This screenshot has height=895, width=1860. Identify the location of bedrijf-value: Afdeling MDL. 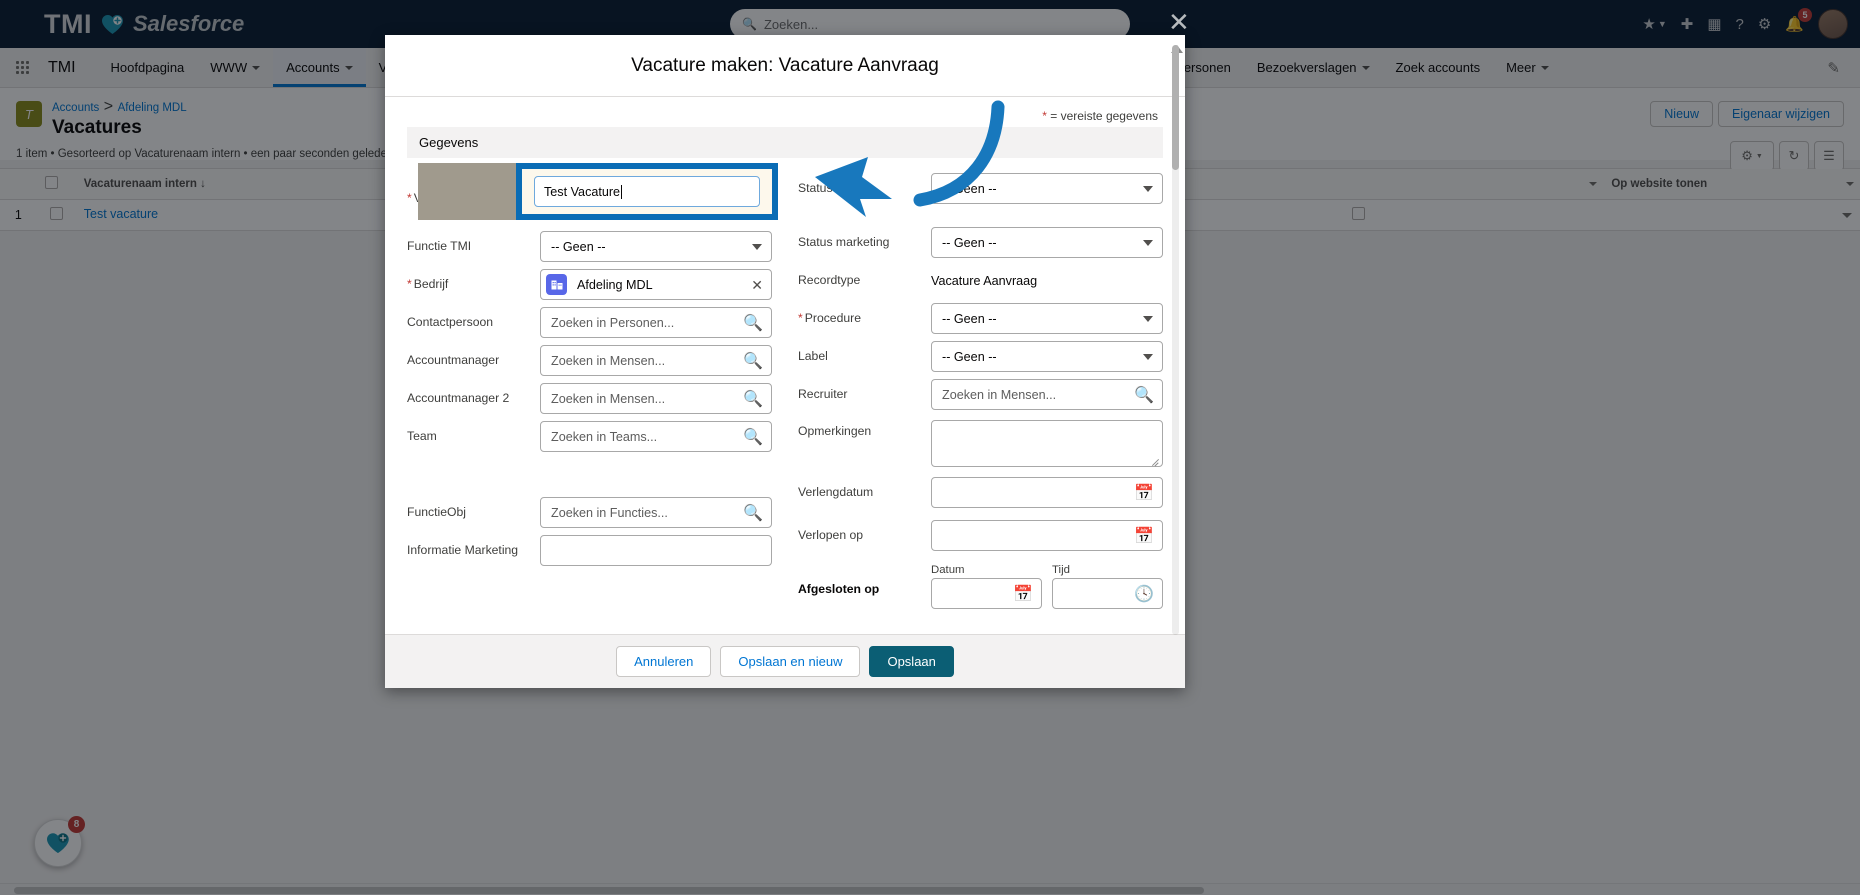
(615, 284).